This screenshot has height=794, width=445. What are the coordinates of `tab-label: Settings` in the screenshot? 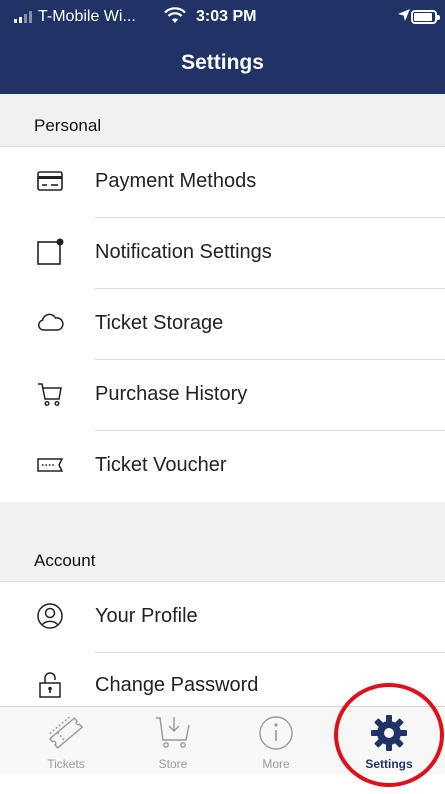 It's located at (389, 764).